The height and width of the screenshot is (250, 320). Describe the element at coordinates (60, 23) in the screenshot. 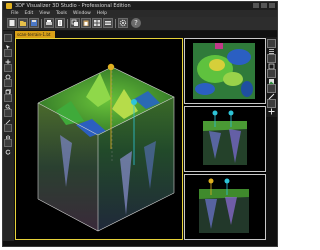

I see `document-icon` at that location.